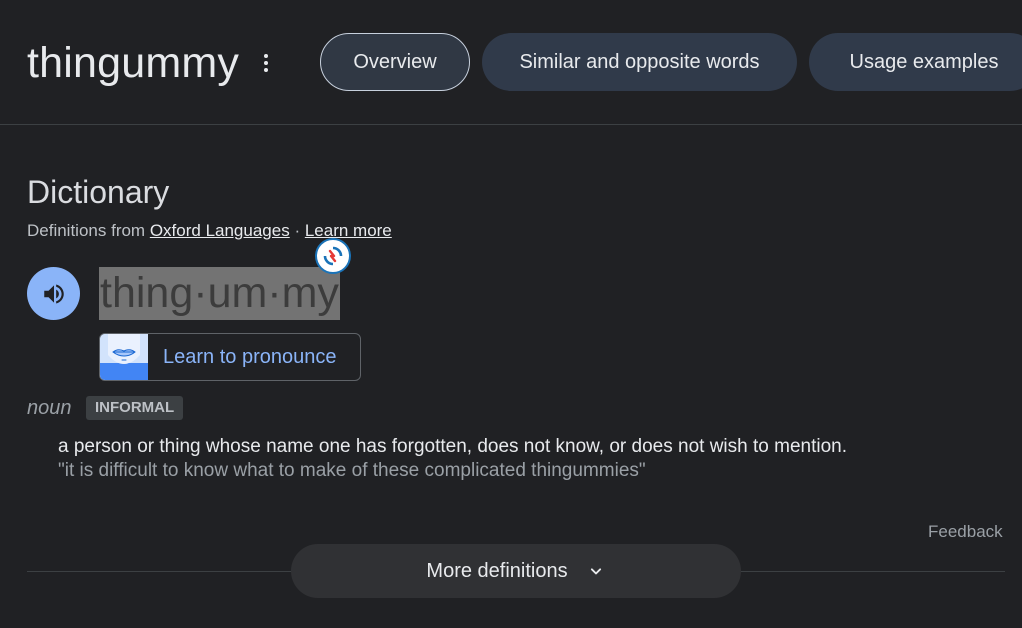 The height and width of the screenshot is (628, 1022). I want to click on tab-similar-opposite-words: Similar and opposite words, so click(639, 62).